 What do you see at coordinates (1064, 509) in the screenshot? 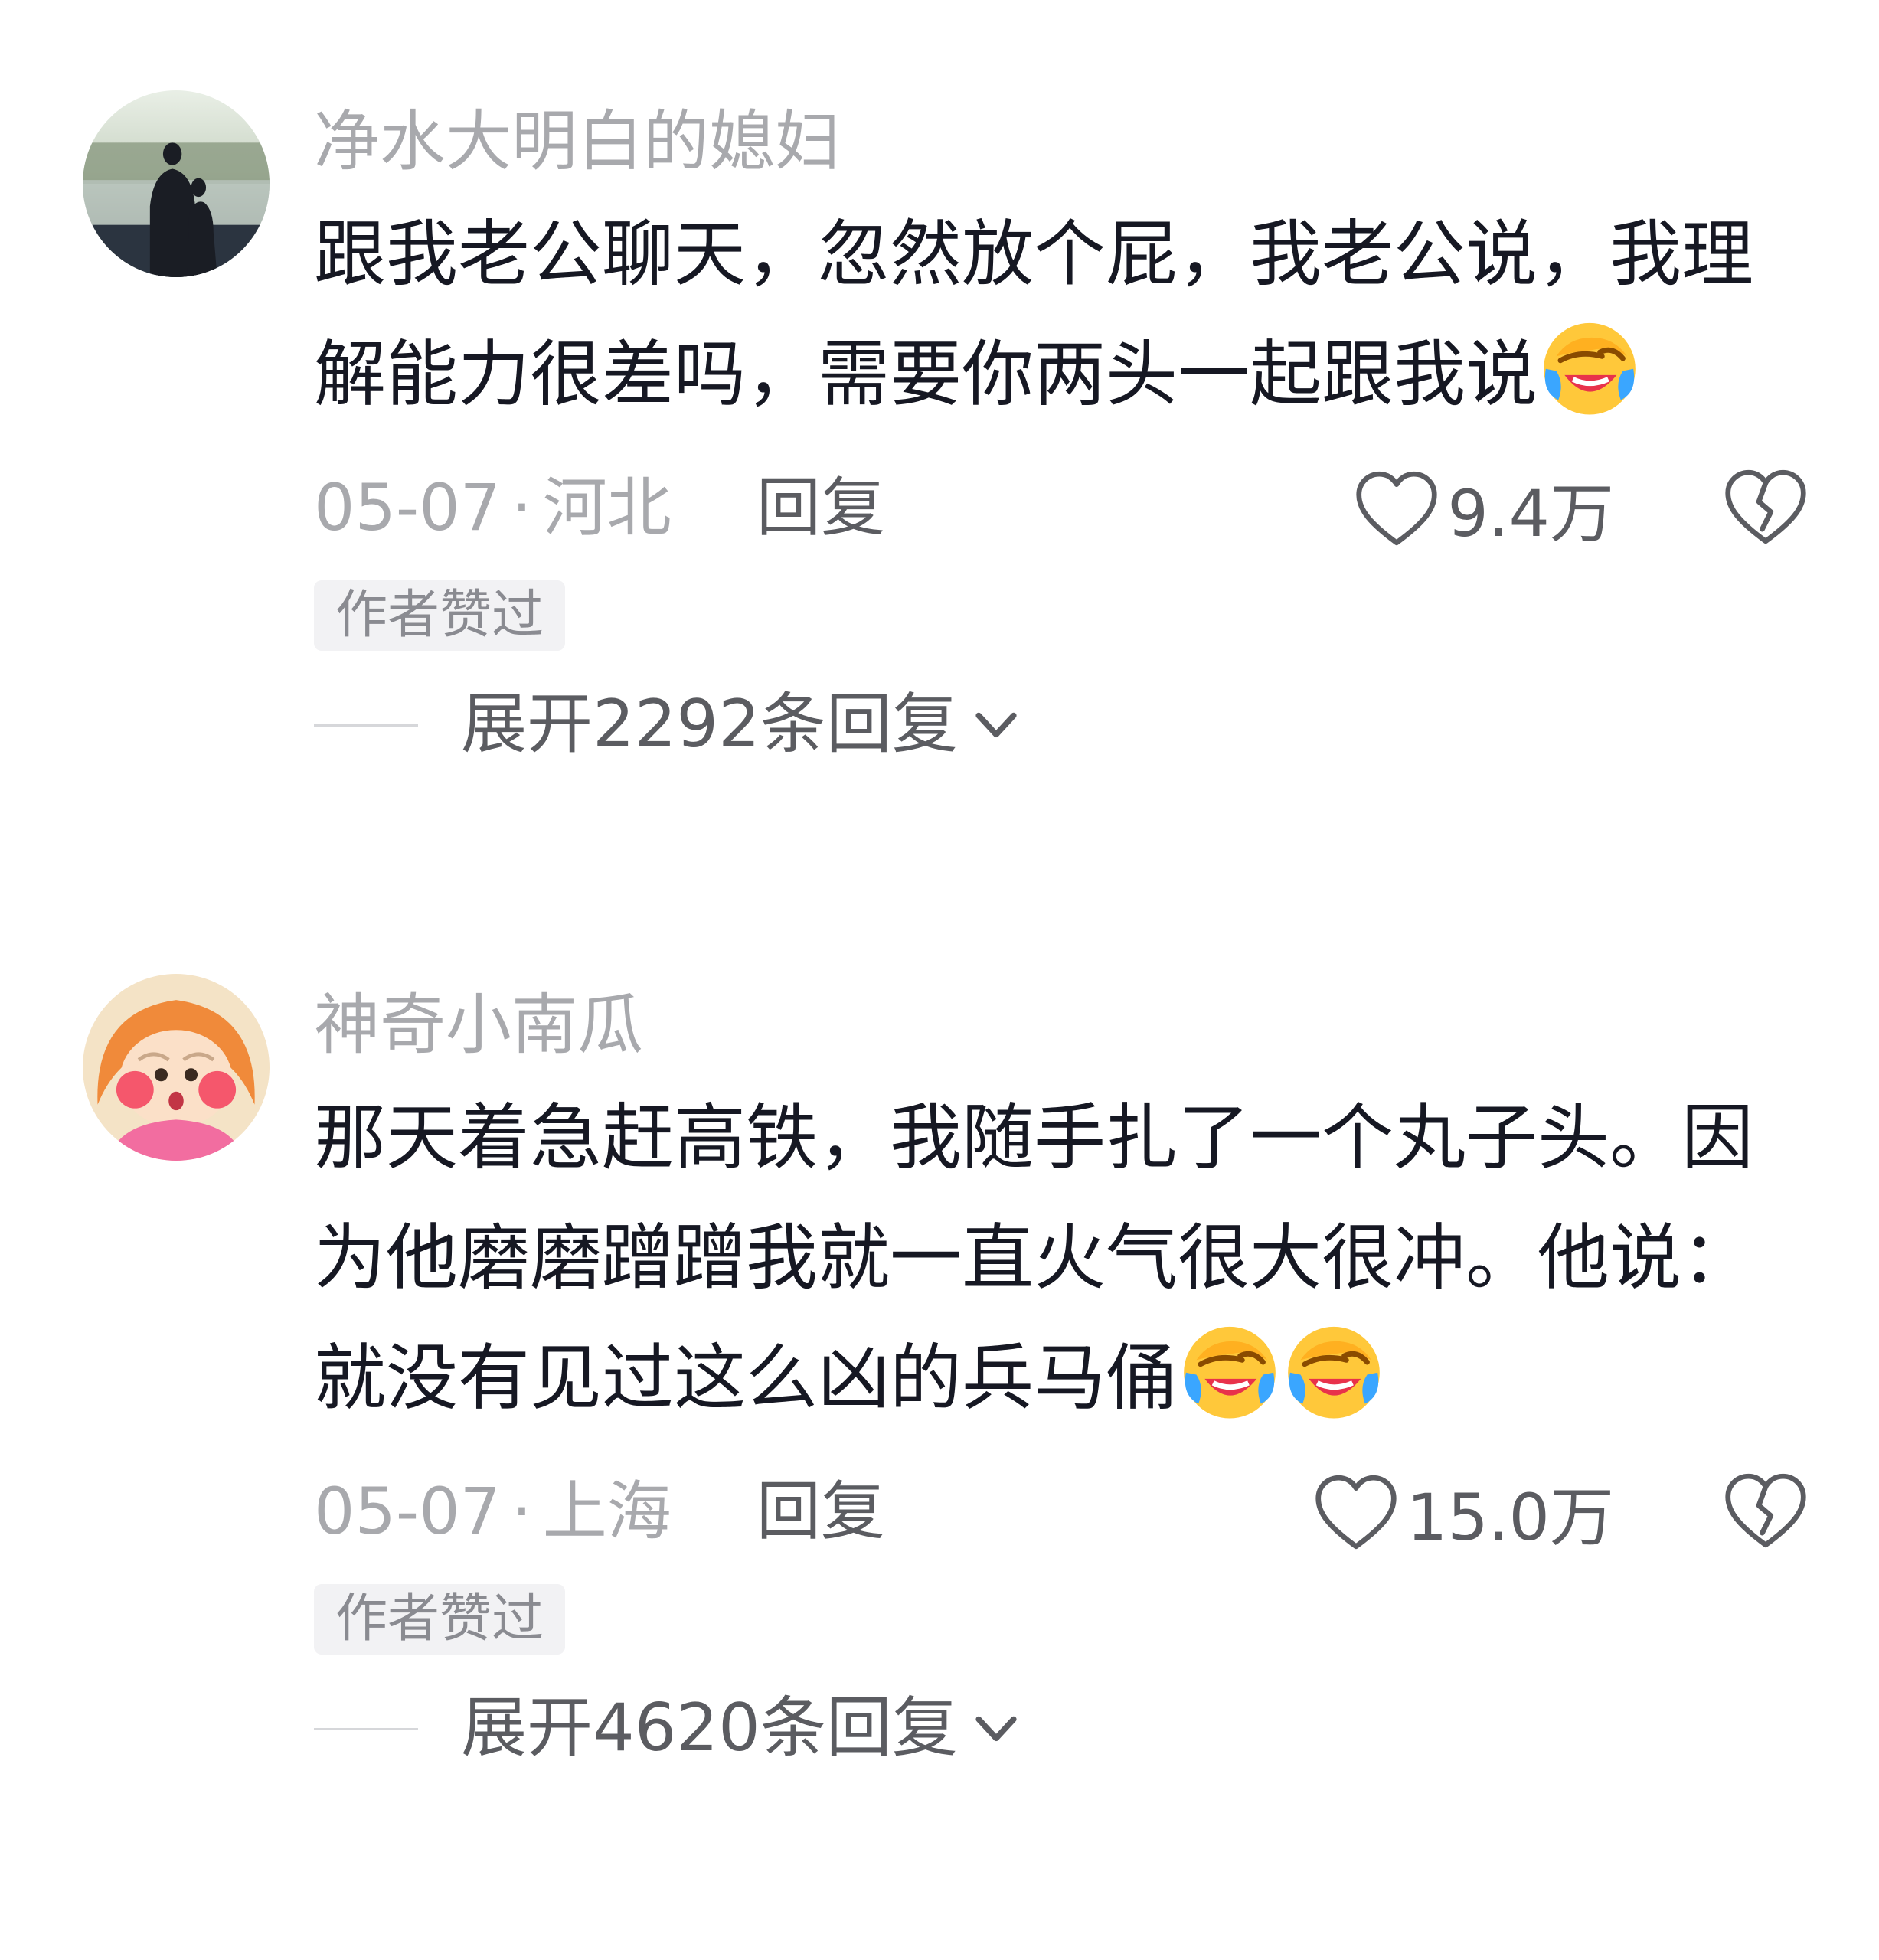
I see `comment-meta: 05-07 · 河北 回复 9.4万` at bounding box center [1064, 509].